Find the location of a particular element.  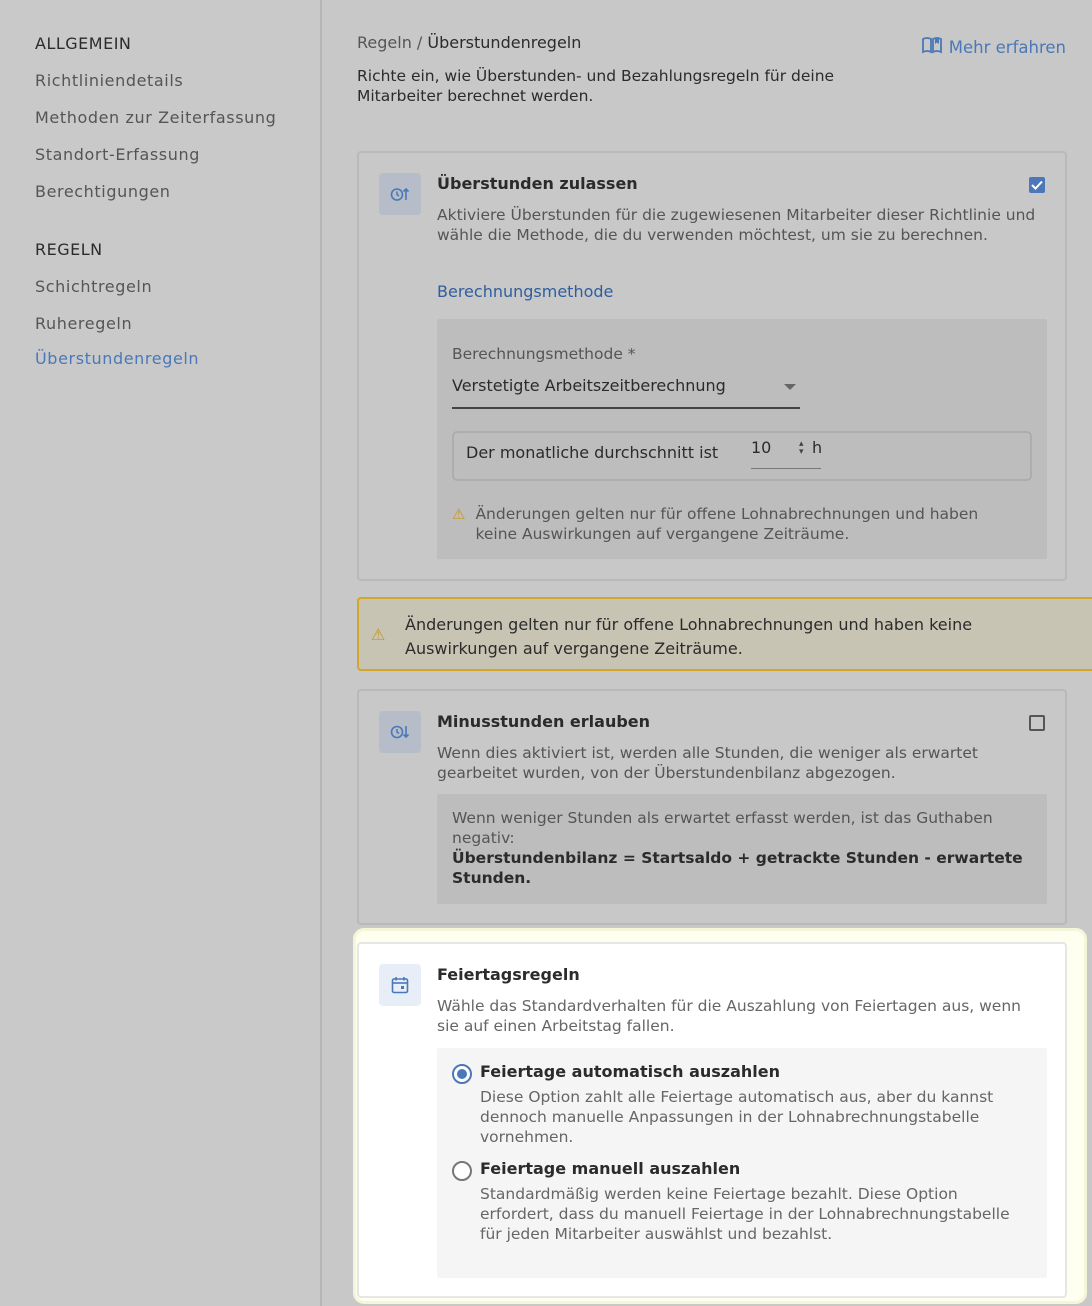

sidebar-item-rest-rules: Ruheregeln is located at coordinates (160, 323).